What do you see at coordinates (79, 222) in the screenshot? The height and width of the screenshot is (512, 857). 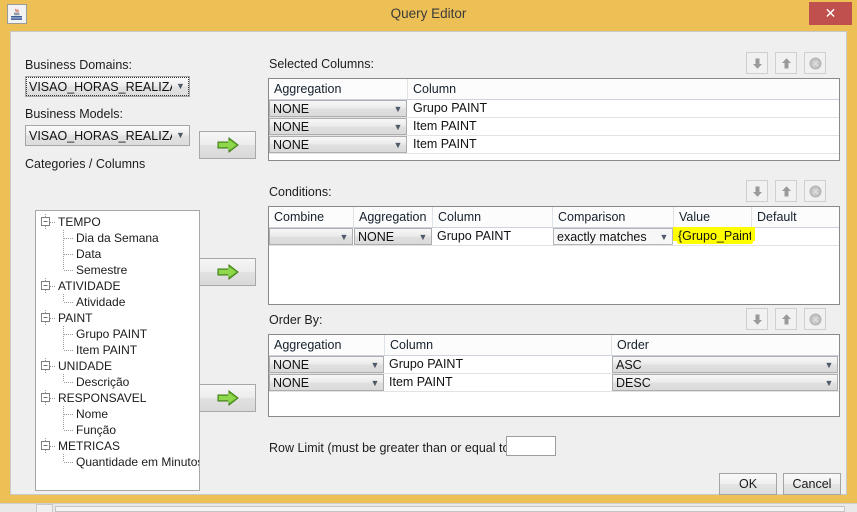 I see `tree-node-label: TEMPO` at bounding box center [79, 222].